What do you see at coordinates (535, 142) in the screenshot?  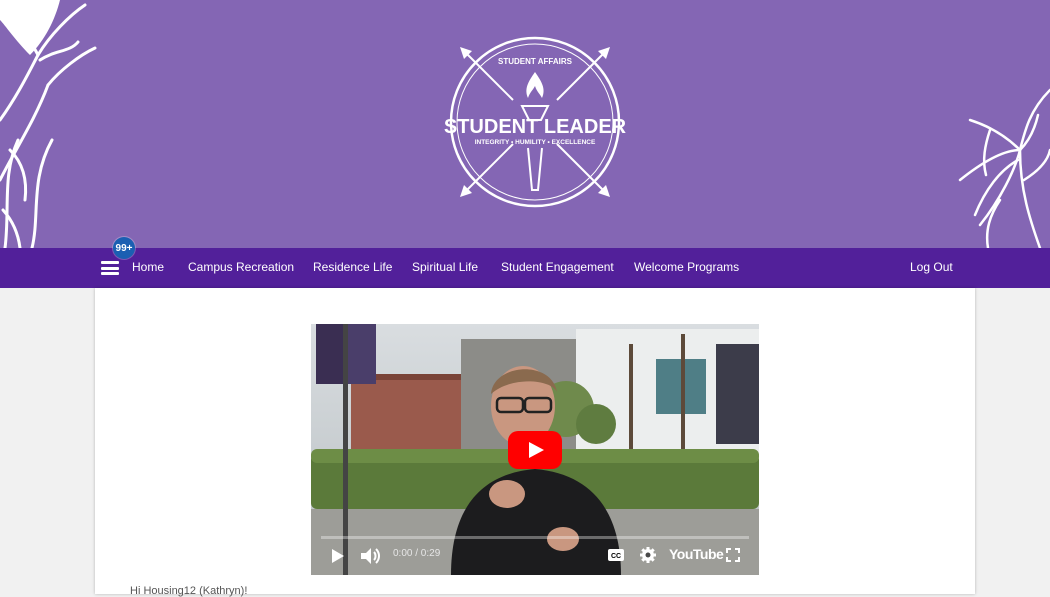 I see `svg-text:INTEGRITY • HUMILITY • EXCELLE: INTEGRITY • HUMILITY • EXCELLENCE` at bounding box center [535, 142].